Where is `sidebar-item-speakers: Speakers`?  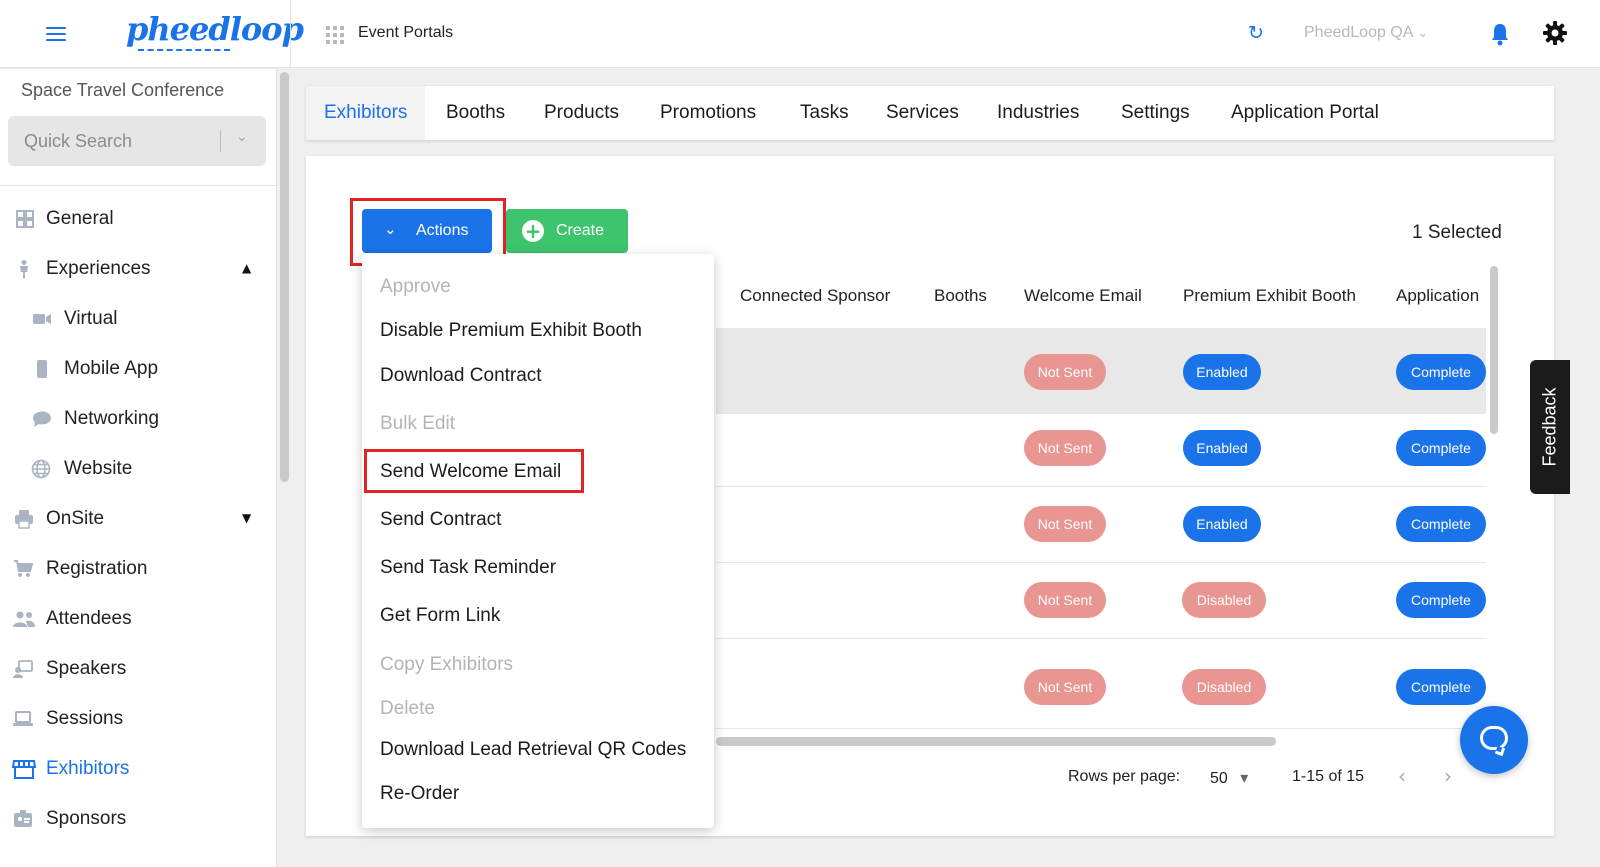
sidebar-item-speakers: Speakers is located at coordinates (138, 669).